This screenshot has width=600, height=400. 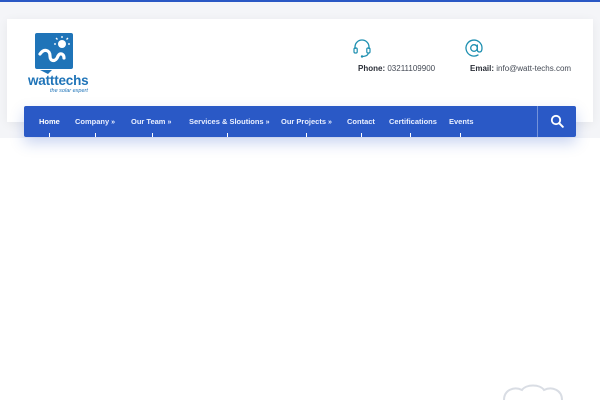 I want to click on email-line: Email: info@watt-techs.com, so click(x=520, y=68).